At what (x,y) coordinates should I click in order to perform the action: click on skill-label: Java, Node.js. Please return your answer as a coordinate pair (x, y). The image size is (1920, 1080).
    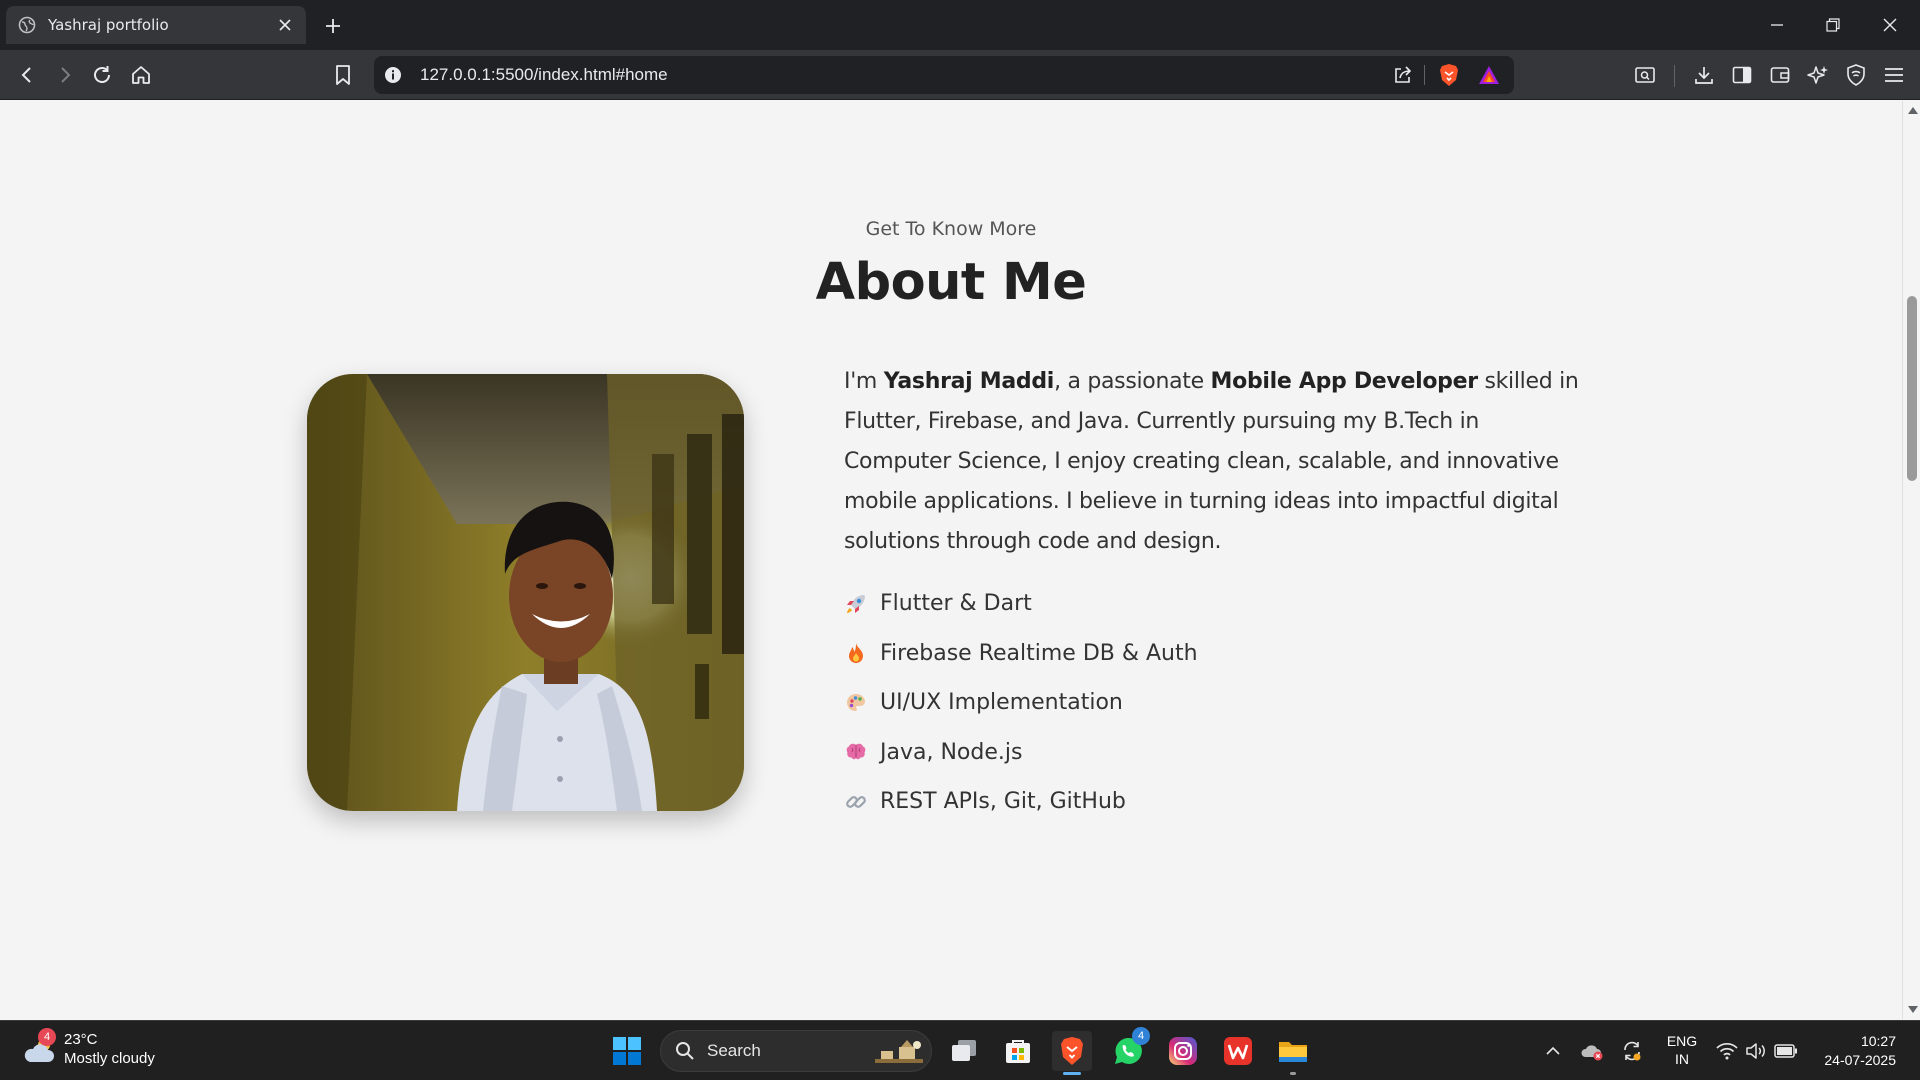
    Looking at the image, I should click on (951, 752).